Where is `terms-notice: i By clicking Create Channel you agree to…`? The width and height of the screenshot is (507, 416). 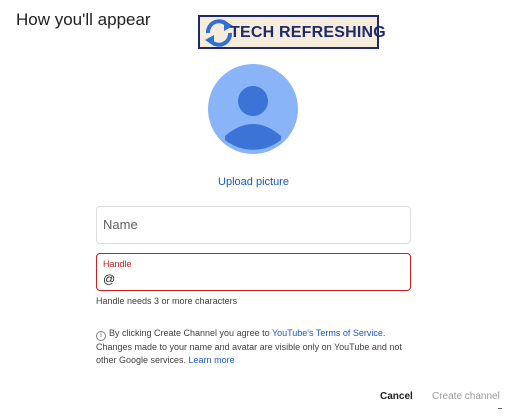
terms-notice: i By clicking Create Channel you agree to… is located at coordinates (256, 346).